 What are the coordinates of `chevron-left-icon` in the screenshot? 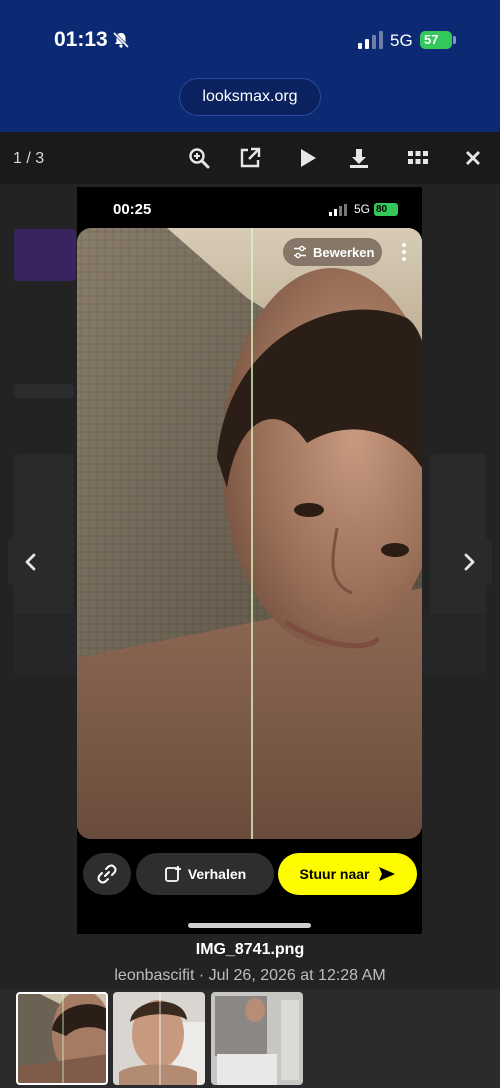 It's located at (30, 562).